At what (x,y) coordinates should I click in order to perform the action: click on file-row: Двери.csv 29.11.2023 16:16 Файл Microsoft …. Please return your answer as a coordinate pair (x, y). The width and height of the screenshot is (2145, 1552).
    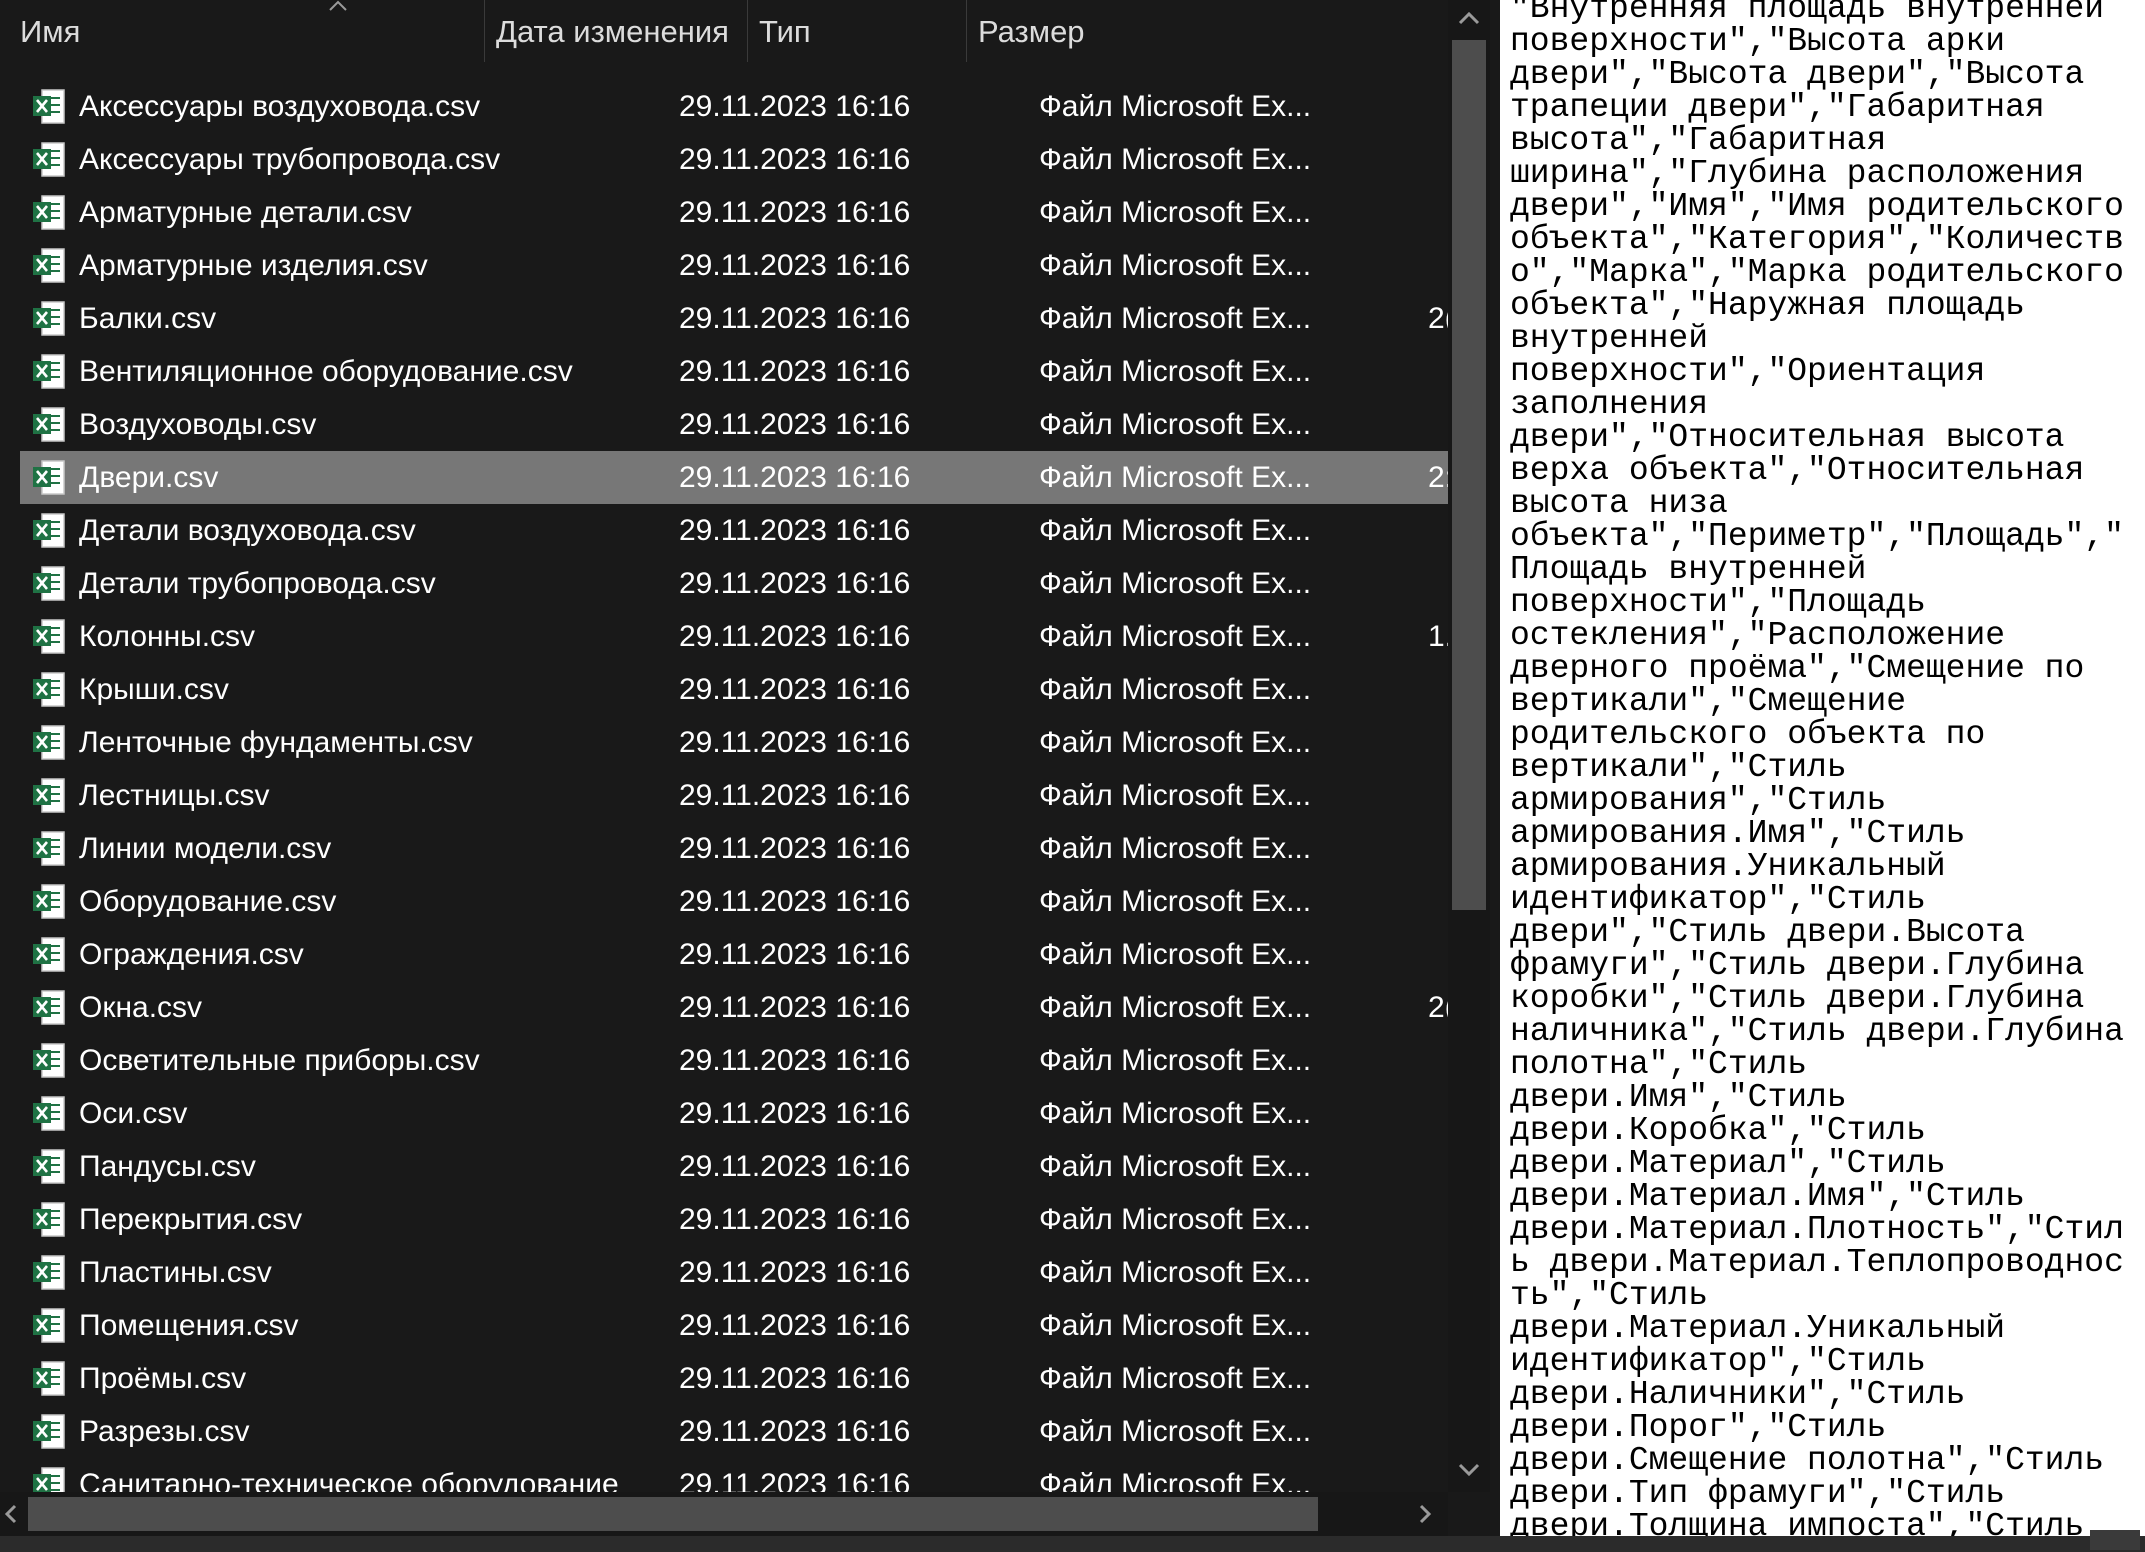
    Looking at the image, I should click on (734, 477).